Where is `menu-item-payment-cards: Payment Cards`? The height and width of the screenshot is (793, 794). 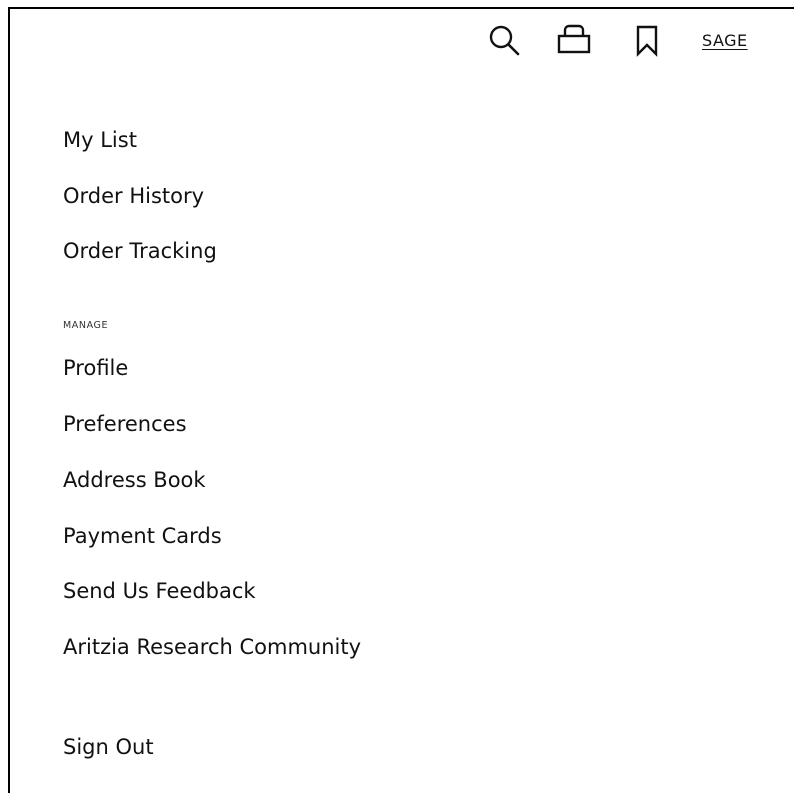 menu-item-payment-cards: Payment Cards is located at coordinates (142, 536).